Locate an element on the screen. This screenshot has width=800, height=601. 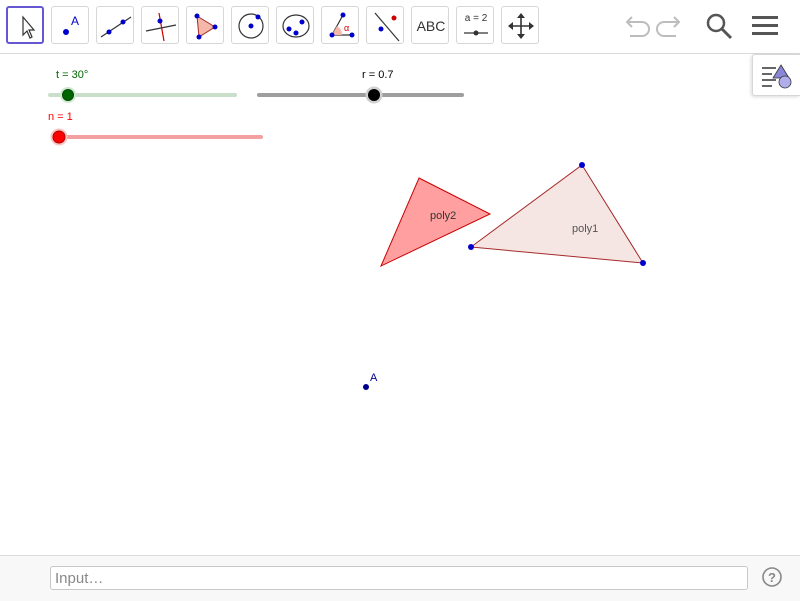
text-tool-label: ABC is located at coordinates (431, 26).